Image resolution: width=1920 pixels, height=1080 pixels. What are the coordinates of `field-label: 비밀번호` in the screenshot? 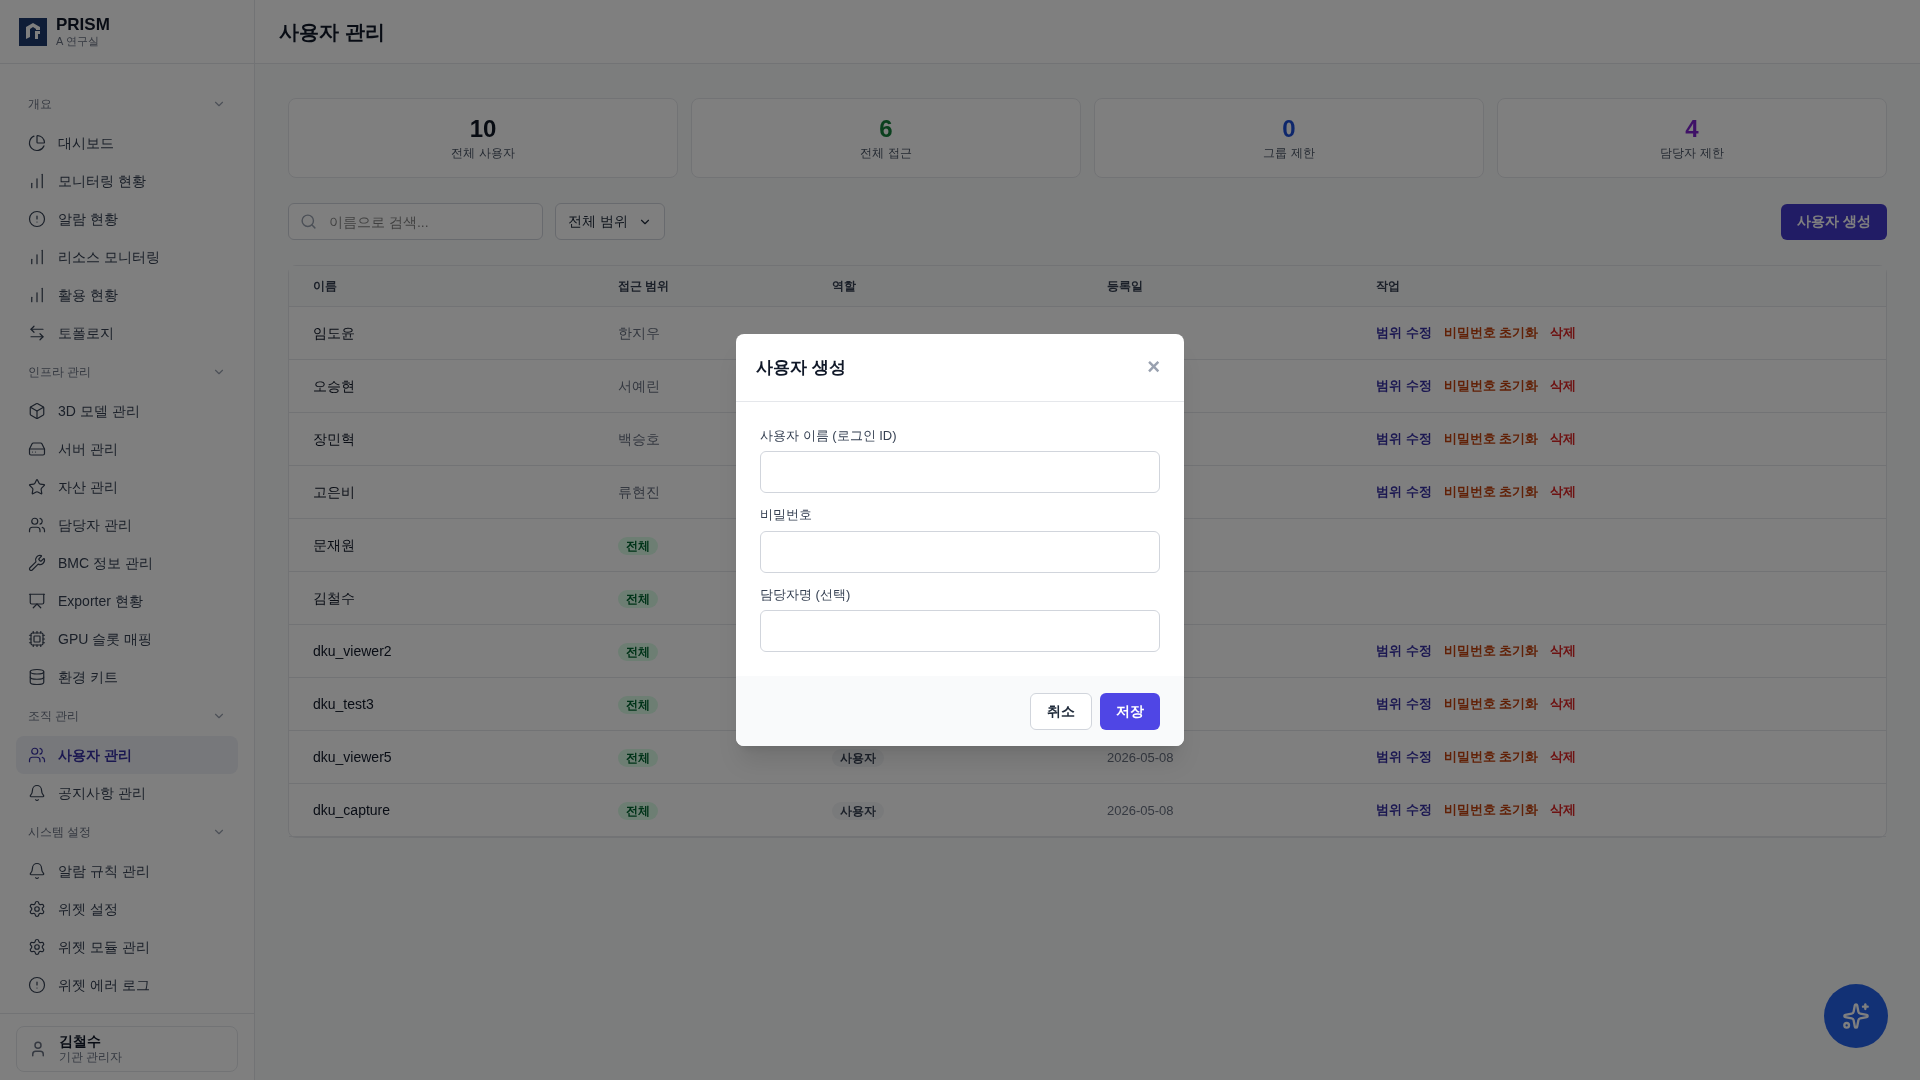 It's located at (786, 515).